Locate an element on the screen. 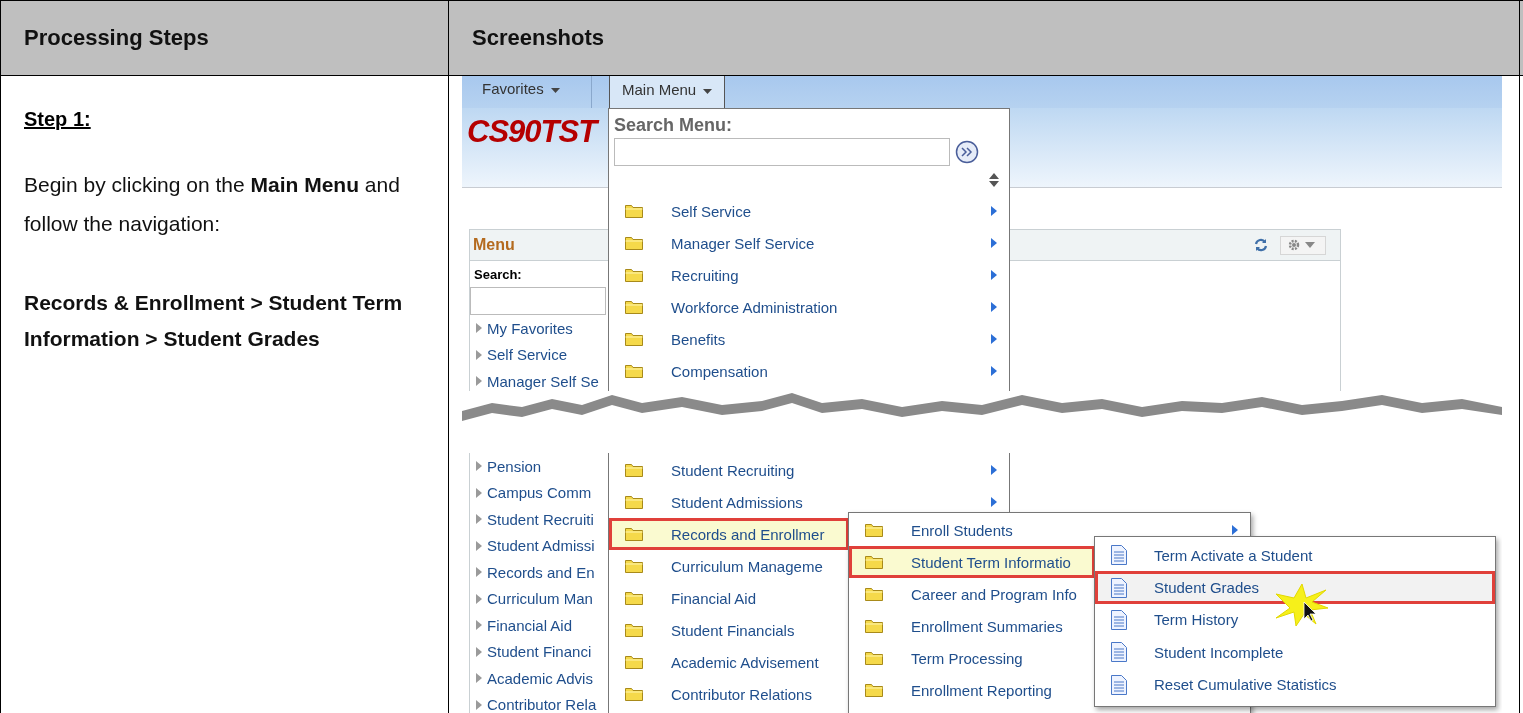 The height and width of the screenshot is (713, 1523). column-header: Screenshots is located at coordinates (984, 38).